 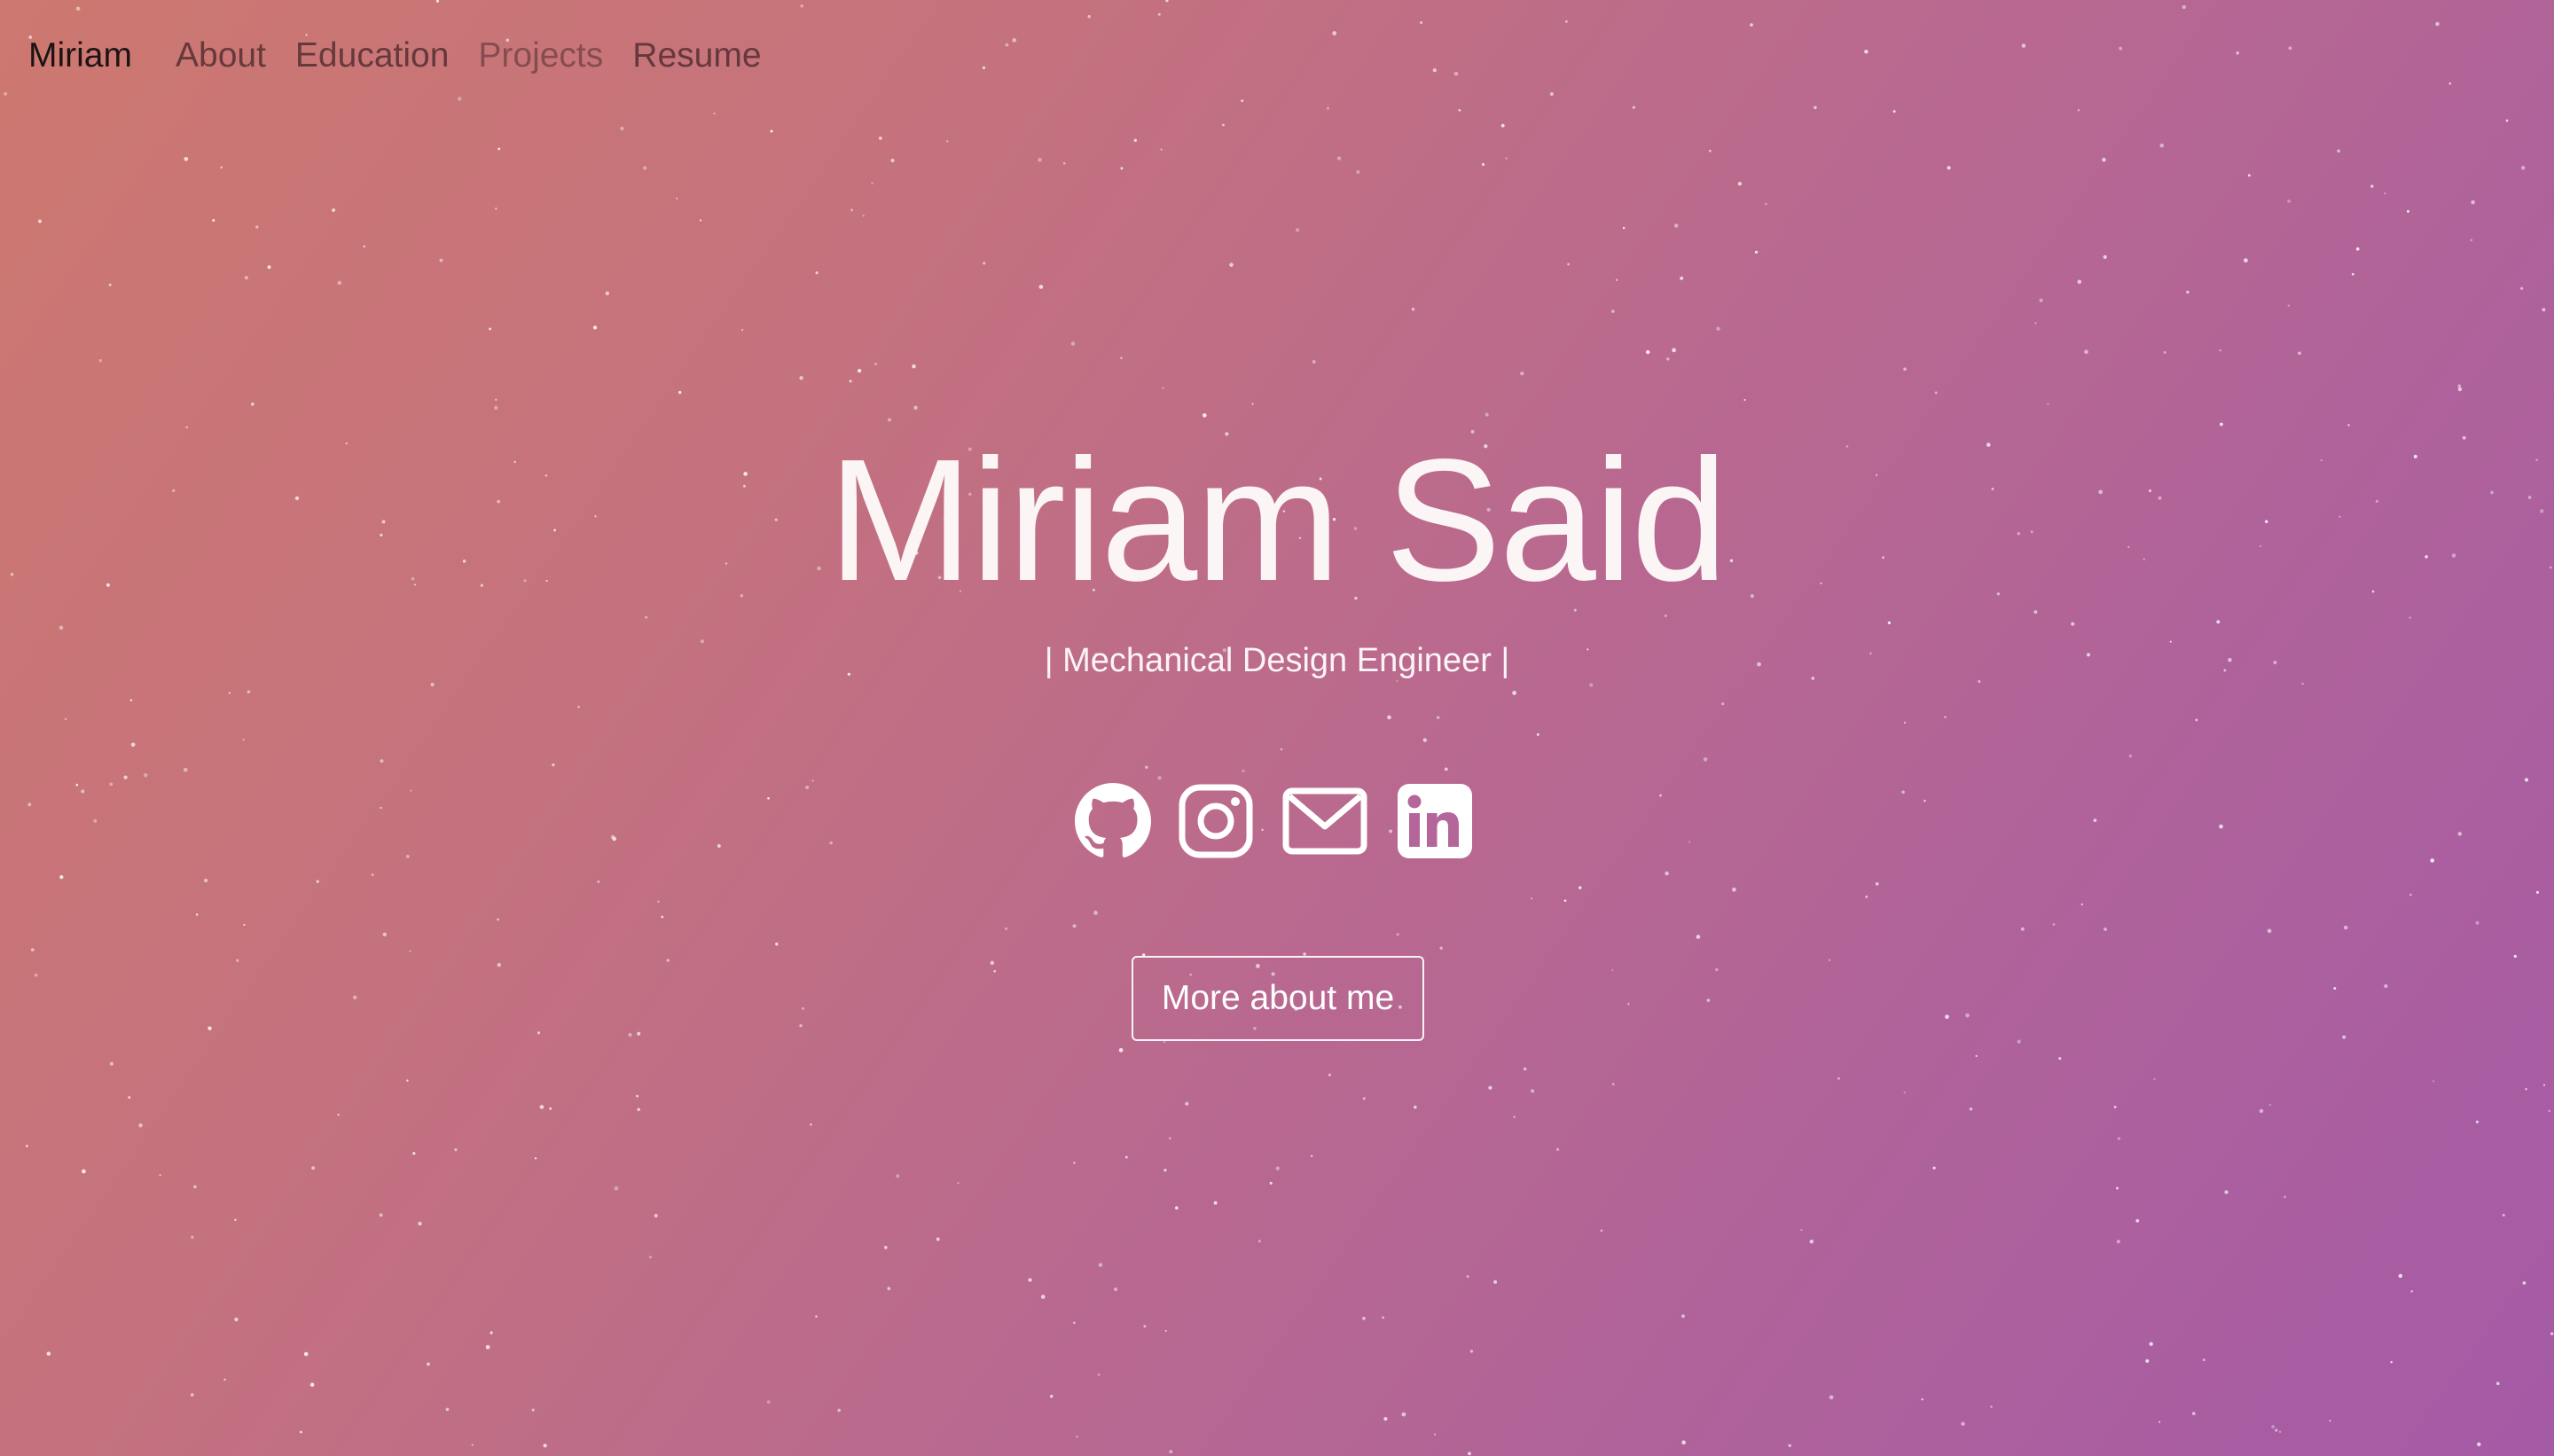 What do you see at coordinates (1273, 821) in the screenshot?
I see `social-icons` at bounding box center [1273, 821].